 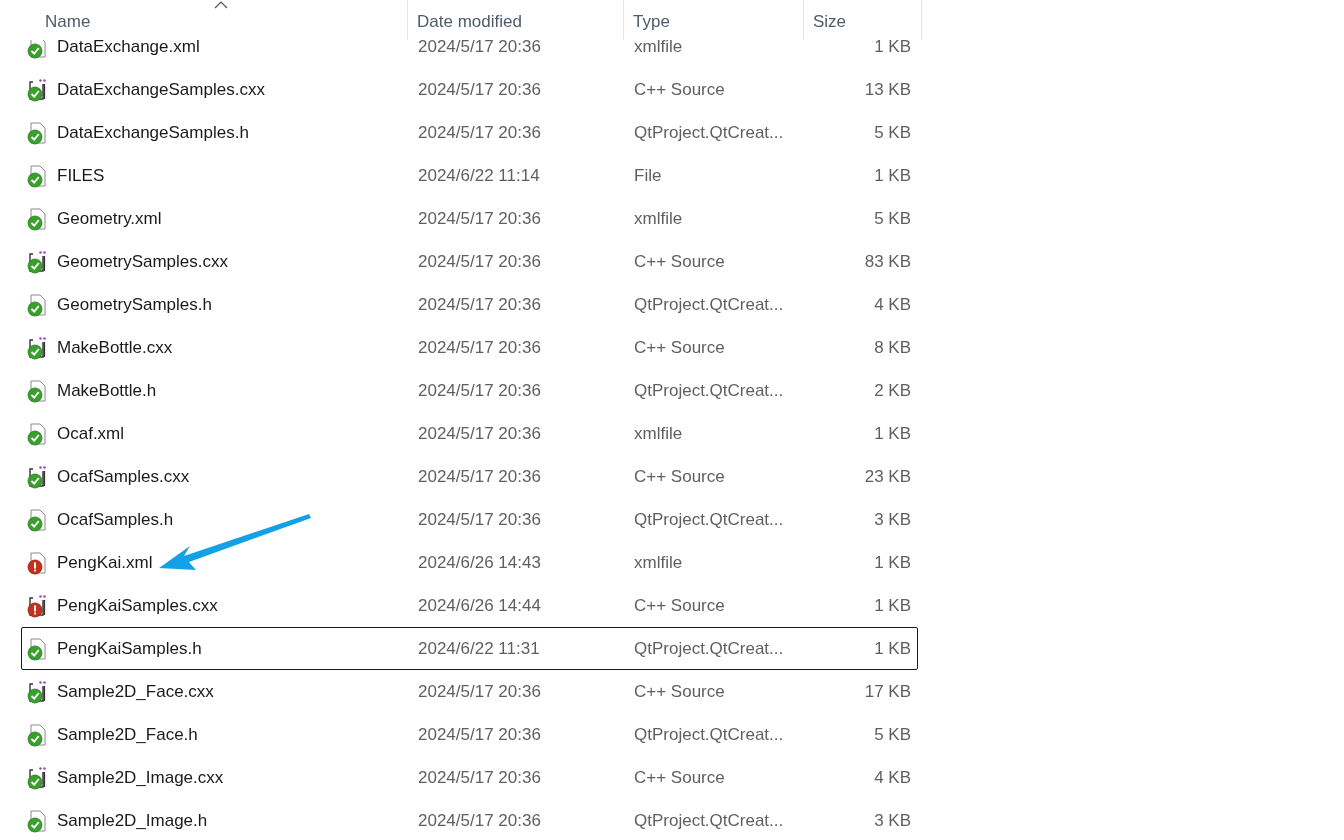 What do you see at coordinates (109, 218) in the screenshot?
I see `file-name: Geometry.xml` at bounding box center [109, 218].